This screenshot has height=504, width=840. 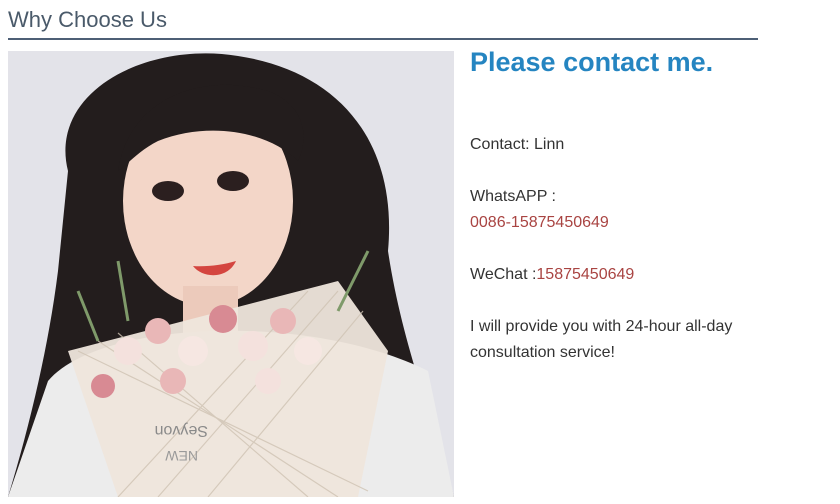 What do you see at coordinates (513, 196) in the screenshot?
I see `whatsapp-label: WhatsAPP :` at bounding box center [513, 196].